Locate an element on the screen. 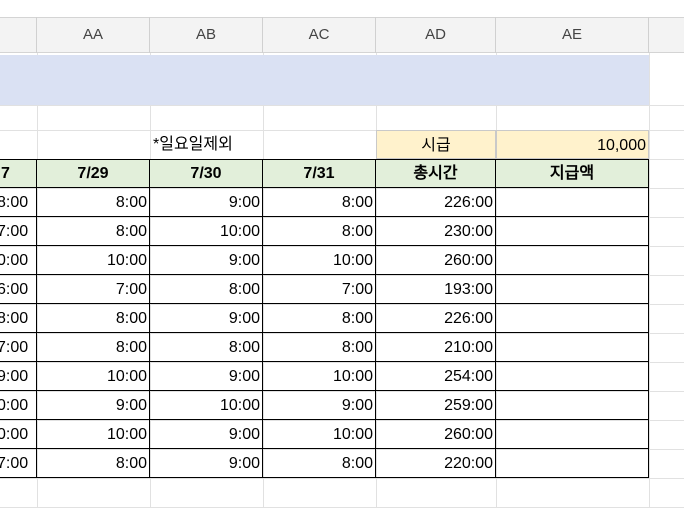 The image size is (684, 508). title-band is located at coordinates (324, 80).